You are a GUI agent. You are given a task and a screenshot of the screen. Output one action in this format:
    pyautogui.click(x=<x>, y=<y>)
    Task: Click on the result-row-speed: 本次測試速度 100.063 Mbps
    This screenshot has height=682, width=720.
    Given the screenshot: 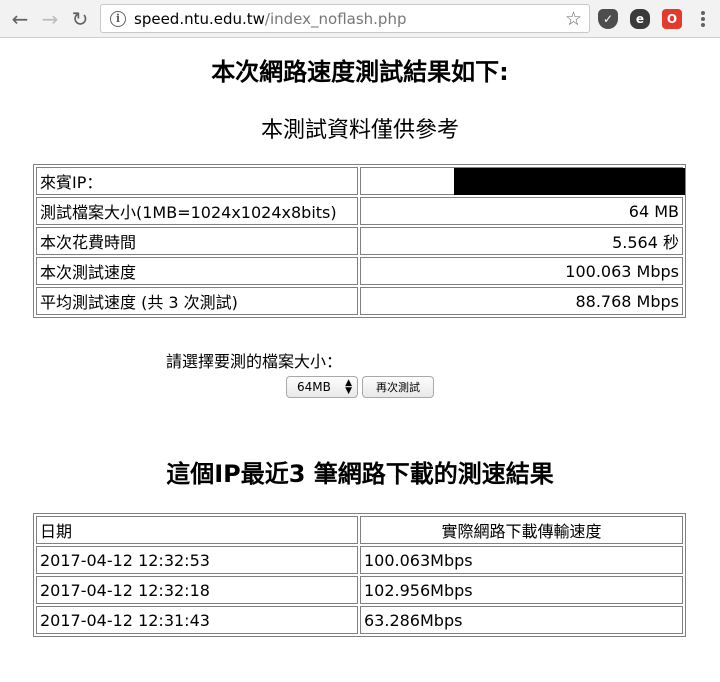 What is the action you would take?
    pyautogui.click(x=359, y=271)
    